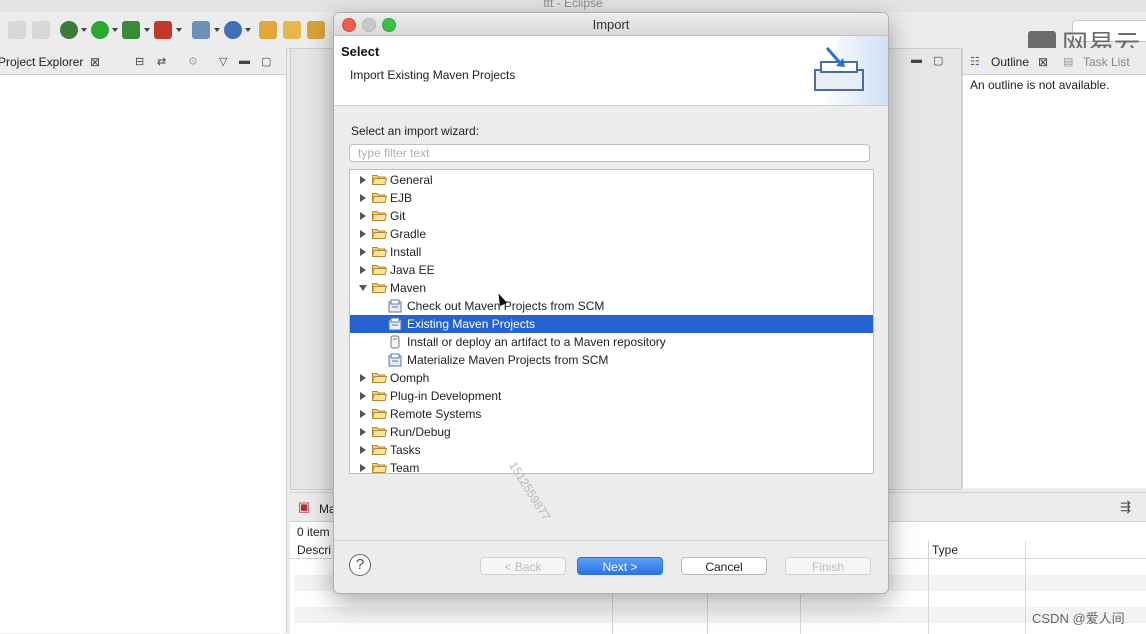 The height and width of the screenshot is (634, 1146). What do you see at coordinates (217, 30) in the screenshot?
I see `new-server-dropdown-icon` at bounding box center [217, 30].